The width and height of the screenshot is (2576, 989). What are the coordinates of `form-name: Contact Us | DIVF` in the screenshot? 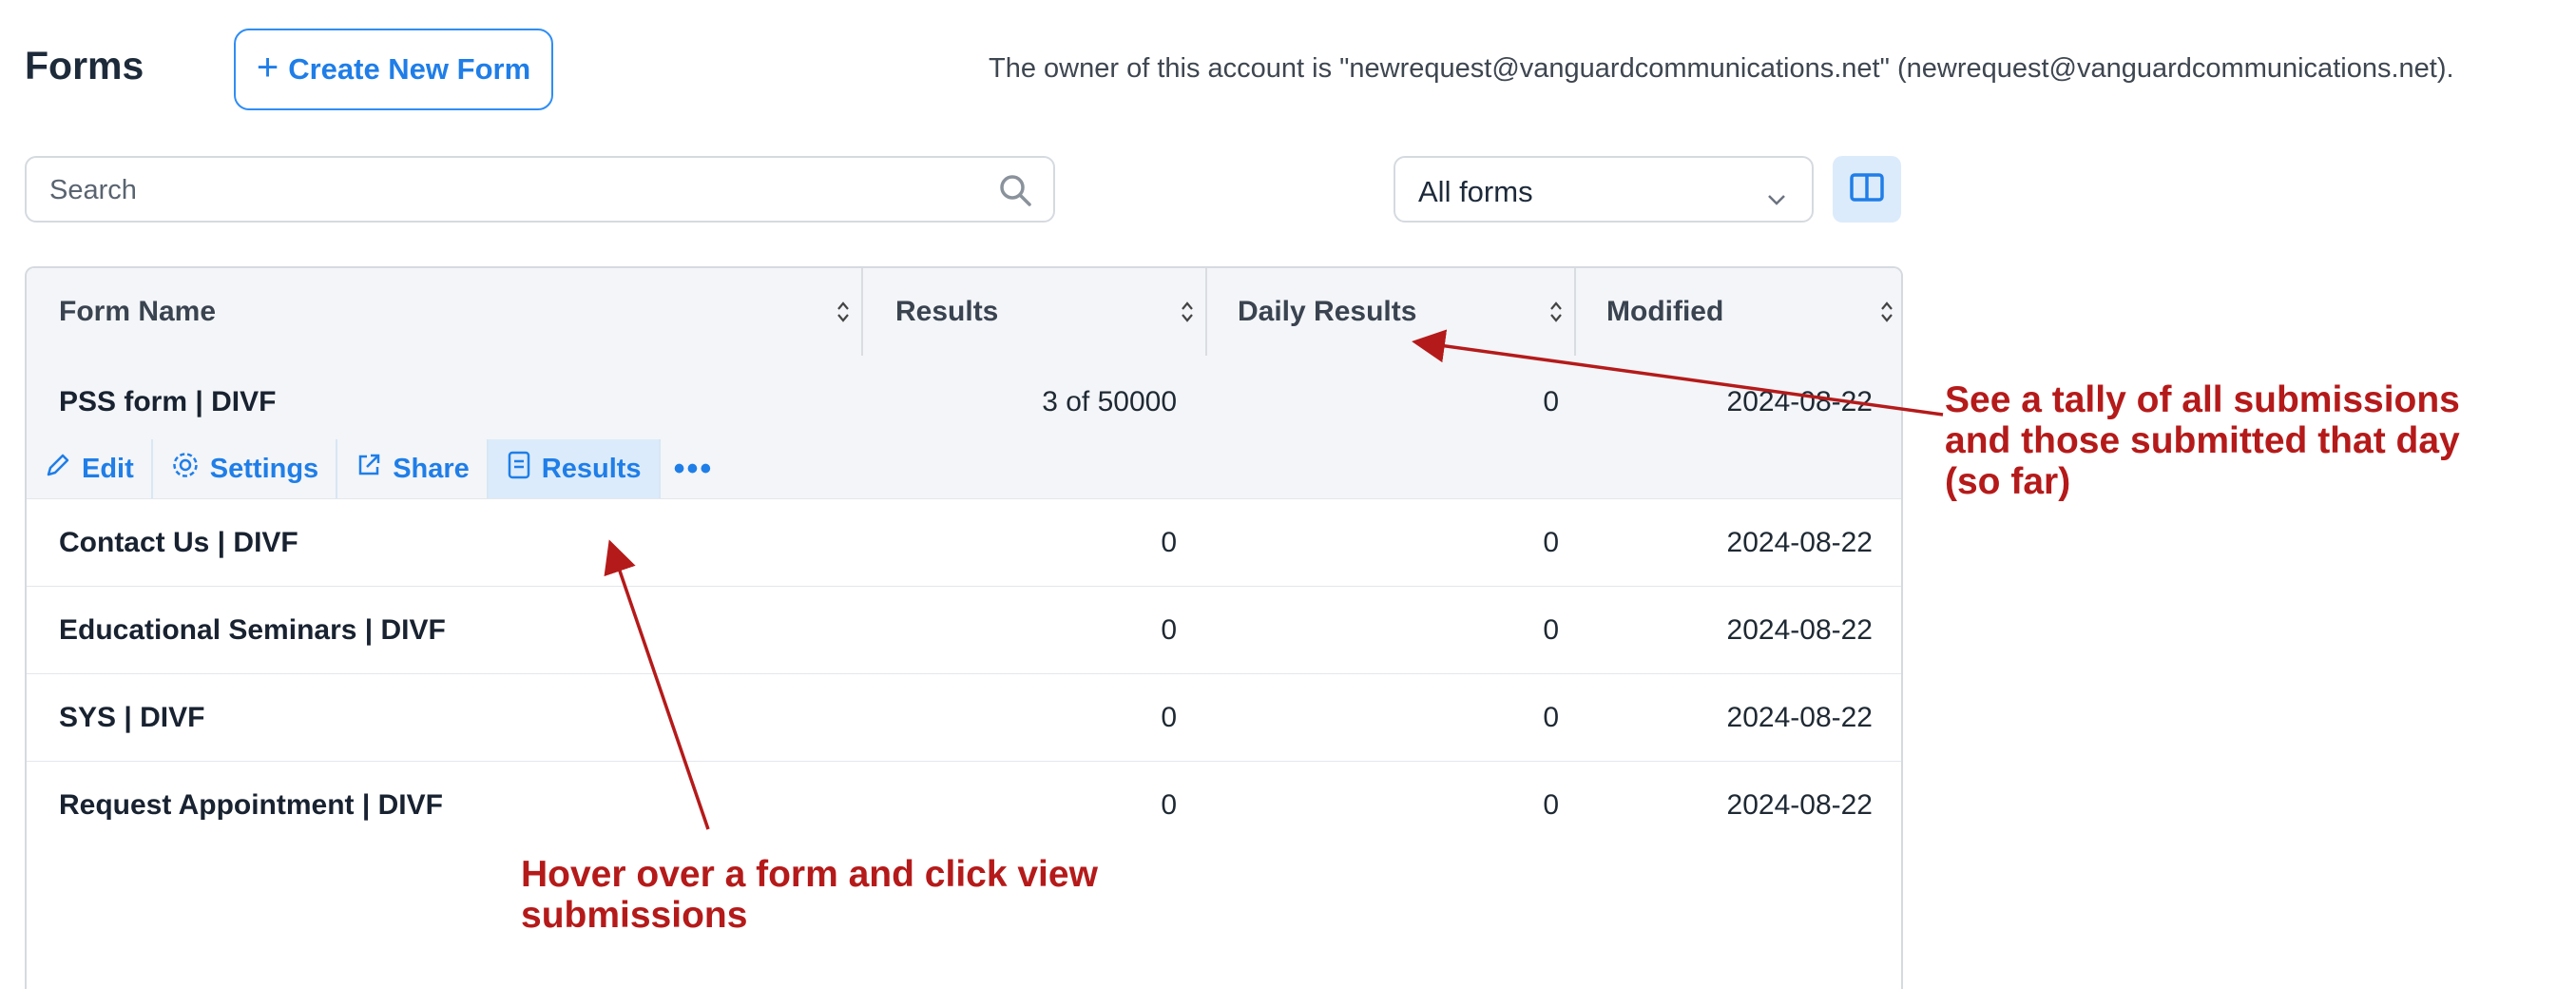 It's located at (178, 543).